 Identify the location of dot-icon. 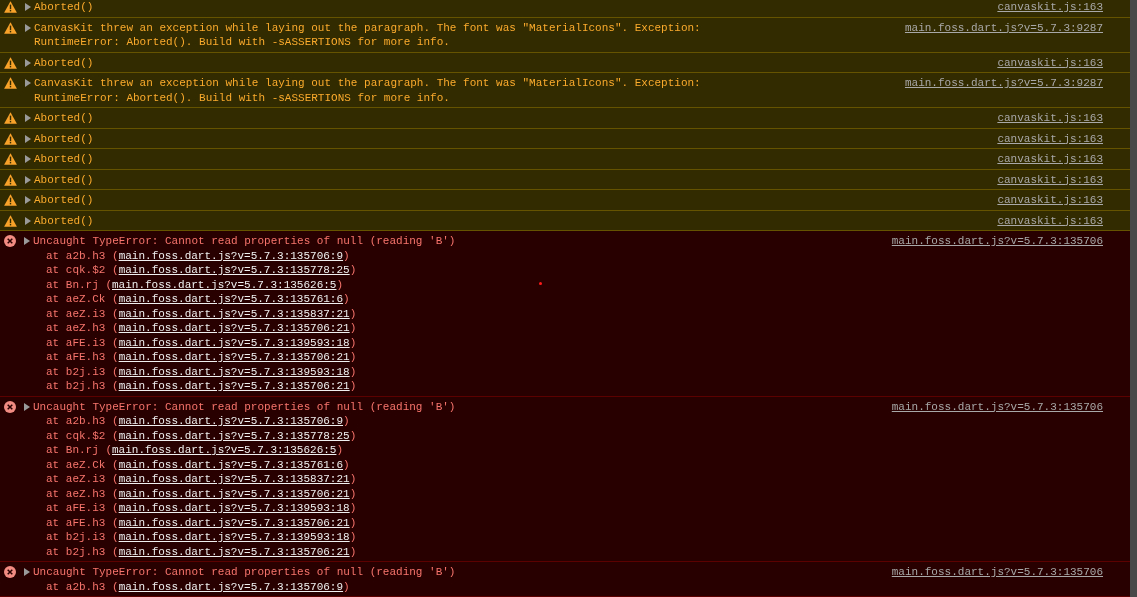
(540, 283).